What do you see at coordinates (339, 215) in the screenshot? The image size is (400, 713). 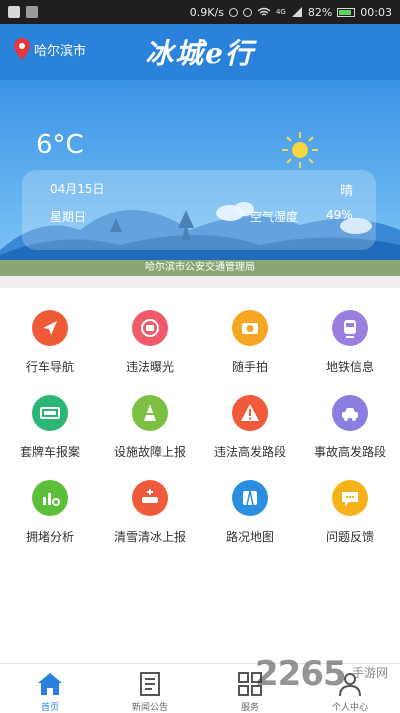 I see `humidity-value: 49%` at bounding box center [339, 215].